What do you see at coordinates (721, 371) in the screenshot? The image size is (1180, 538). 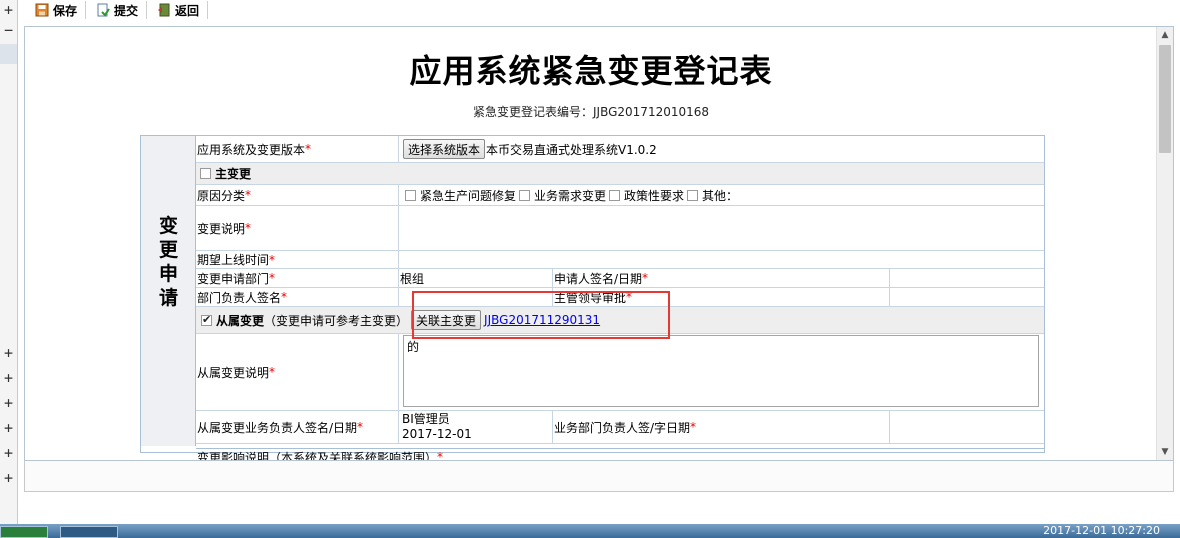 I see `sub-change-desc-textarea: 的` at bounding box center [721, 371].